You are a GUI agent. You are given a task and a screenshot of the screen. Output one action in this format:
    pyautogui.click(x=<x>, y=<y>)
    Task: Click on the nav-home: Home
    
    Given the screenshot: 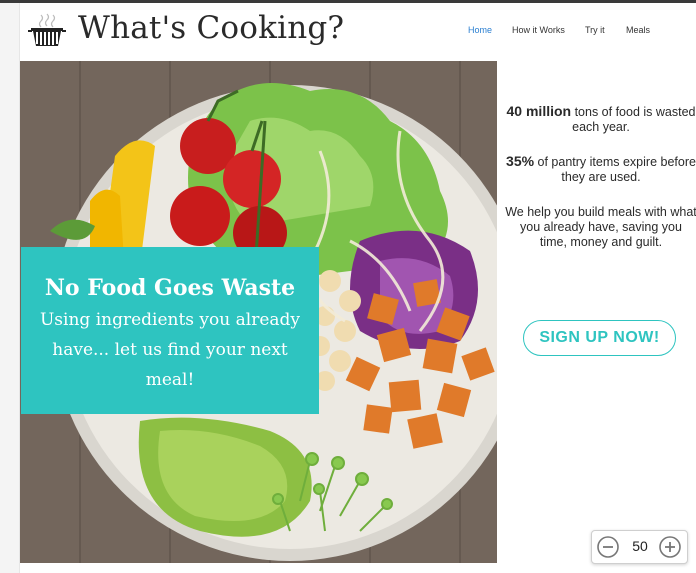 What is the action you would take?
    pyautogui.click(x=480, y=30)
    